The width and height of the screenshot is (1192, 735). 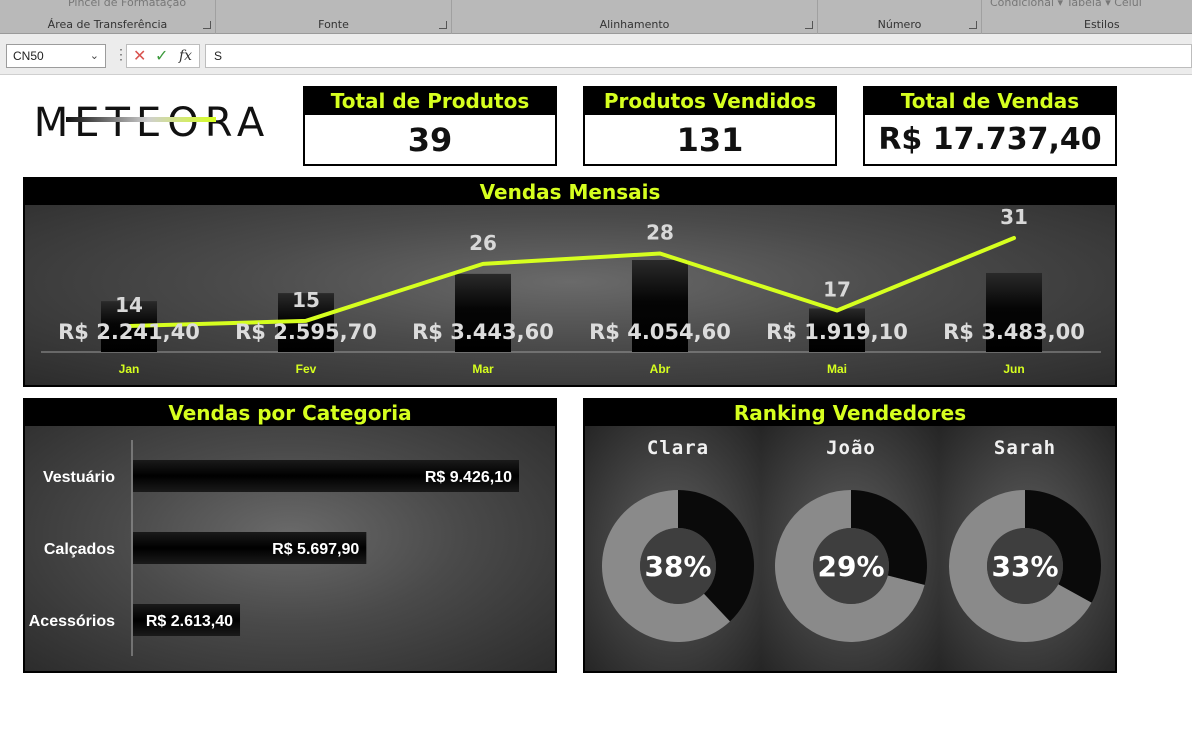 What do you see at coordinates (570, 192) in the screenshot?
I see `panel-title: Vendas Mensais` at bounding box center [570, 192].